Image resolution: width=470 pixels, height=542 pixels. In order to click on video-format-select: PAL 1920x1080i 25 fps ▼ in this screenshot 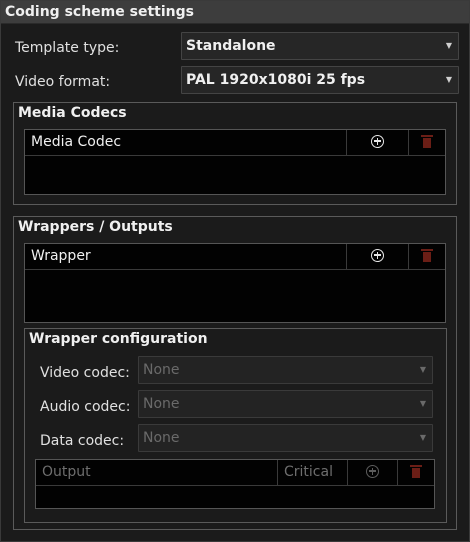, I will do `click(320, 80)`.